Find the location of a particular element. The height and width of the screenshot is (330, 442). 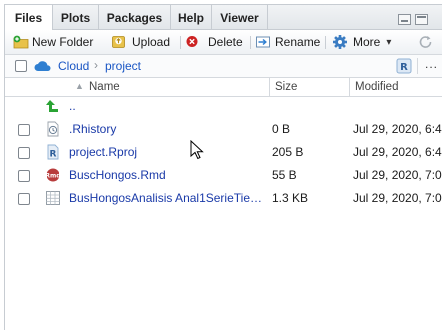

tab-plots: Plots is located at coordinates (76, 17).